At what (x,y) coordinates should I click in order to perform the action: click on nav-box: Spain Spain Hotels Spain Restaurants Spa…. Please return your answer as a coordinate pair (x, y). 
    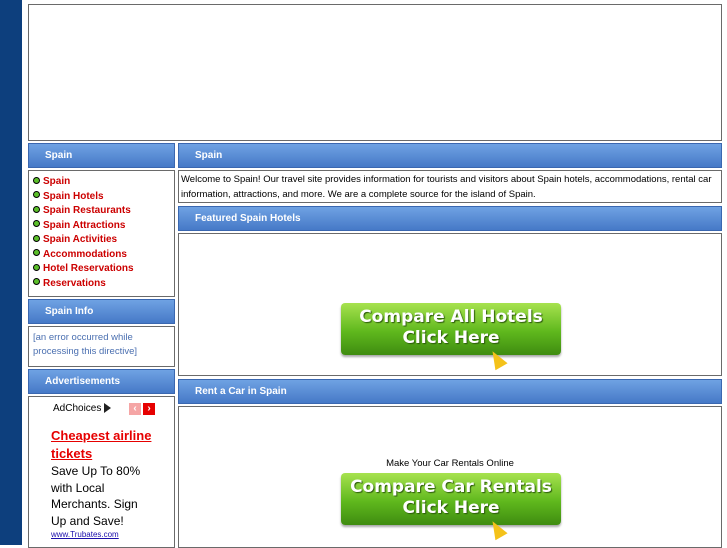
    Looking at the image, I should click on (101, 233).